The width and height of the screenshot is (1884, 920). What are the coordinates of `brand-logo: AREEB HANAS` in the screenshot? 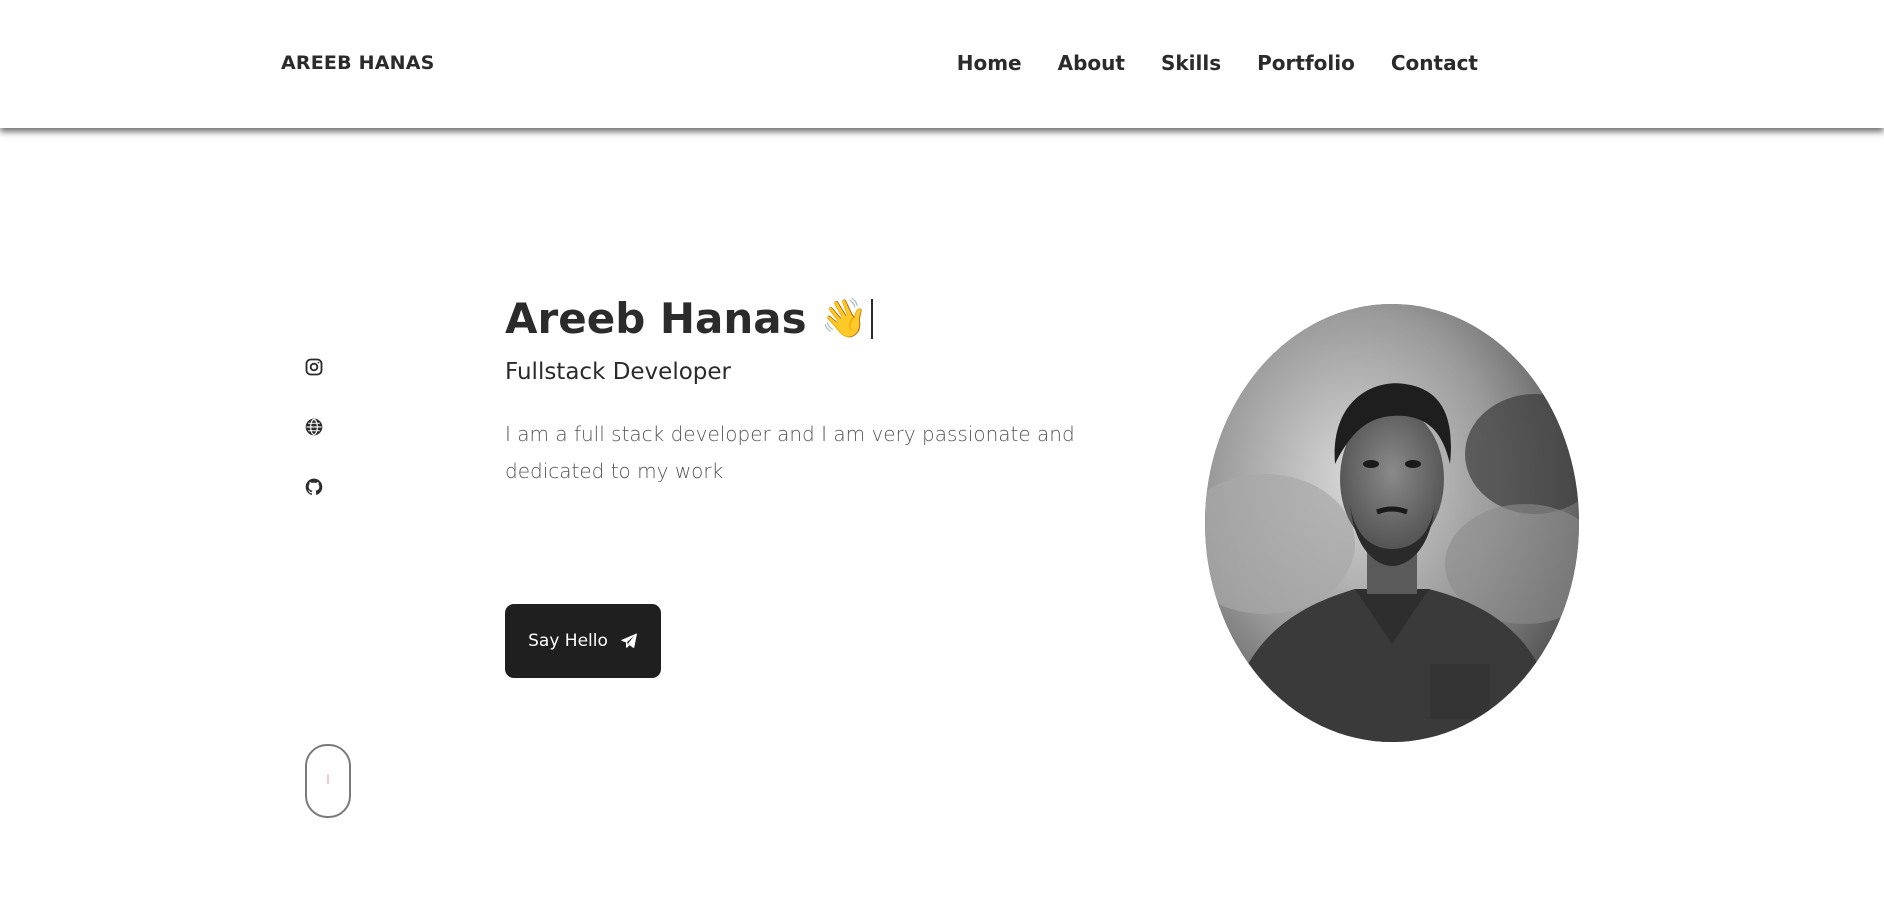 It's located at (358, 63).